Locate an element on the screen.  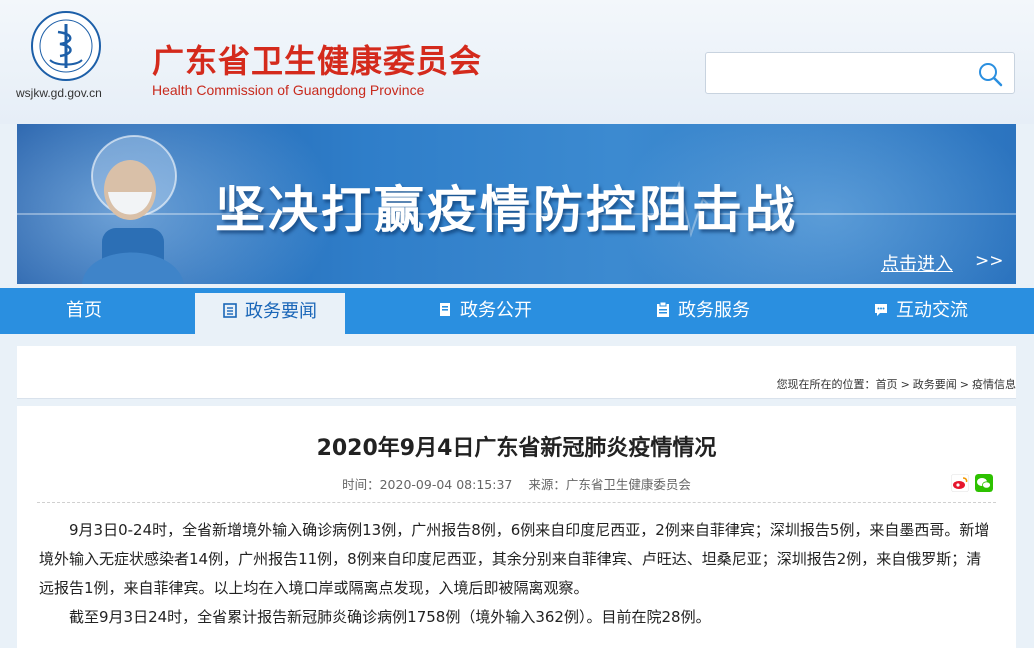
nav-public-affairs: 政务公开 is located at coordinates (485, 311).